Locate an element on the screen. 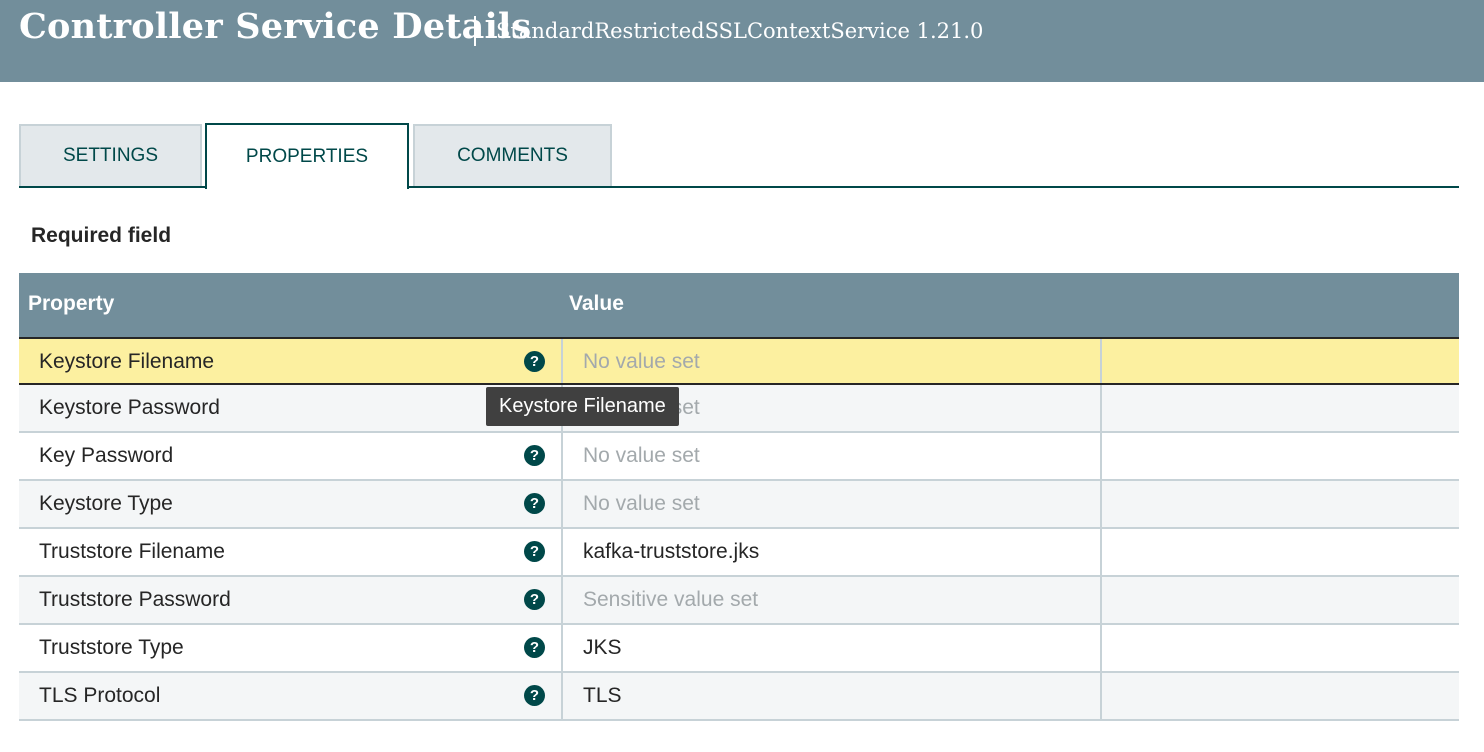 The width and height of the screenshot is (1484, 752). property-name: Keystore Password is located at coordinates (129, 407).